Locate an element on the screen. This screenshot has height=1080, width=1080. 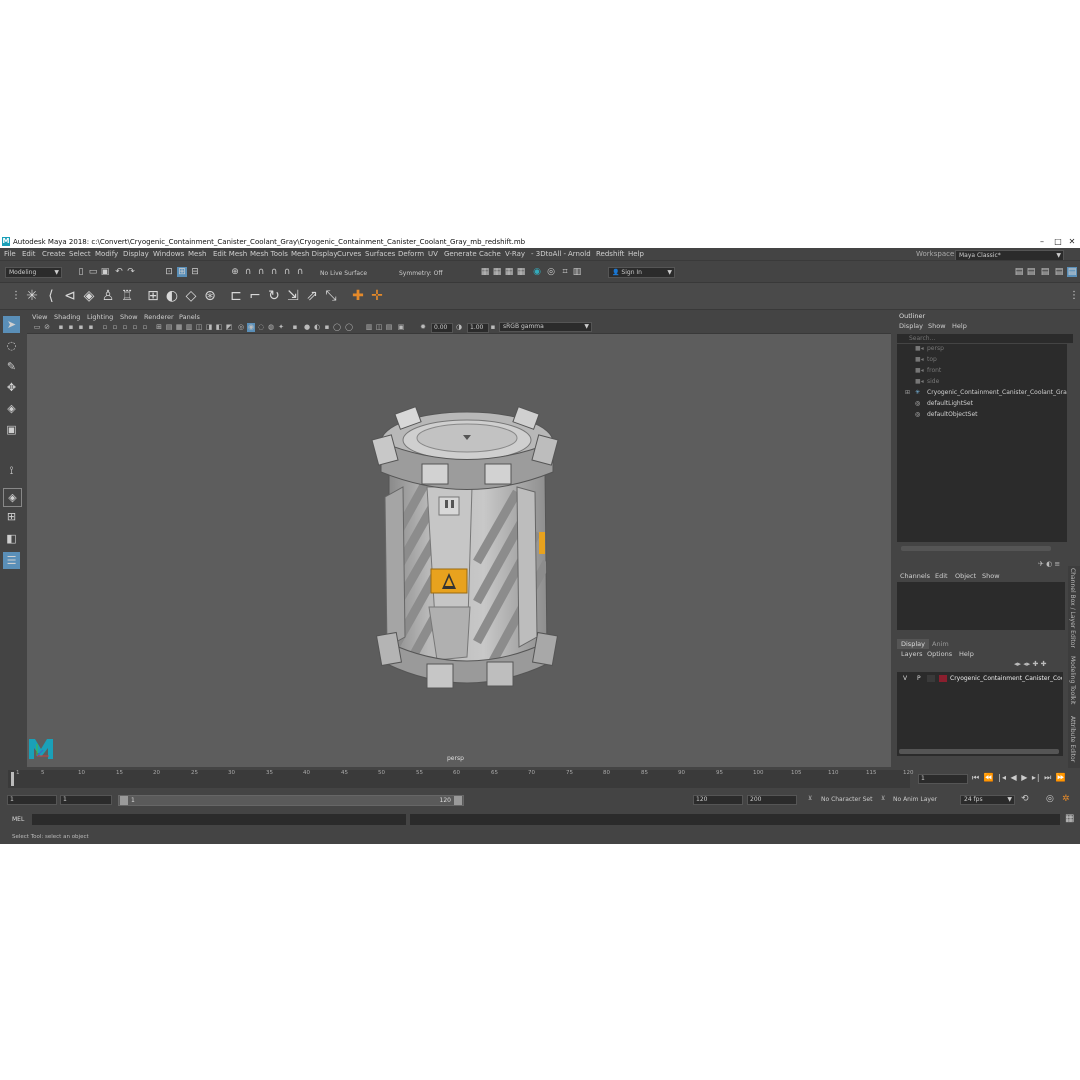
fps-dropdown: 24 fps ▼ is located at coordinates (987, 800).